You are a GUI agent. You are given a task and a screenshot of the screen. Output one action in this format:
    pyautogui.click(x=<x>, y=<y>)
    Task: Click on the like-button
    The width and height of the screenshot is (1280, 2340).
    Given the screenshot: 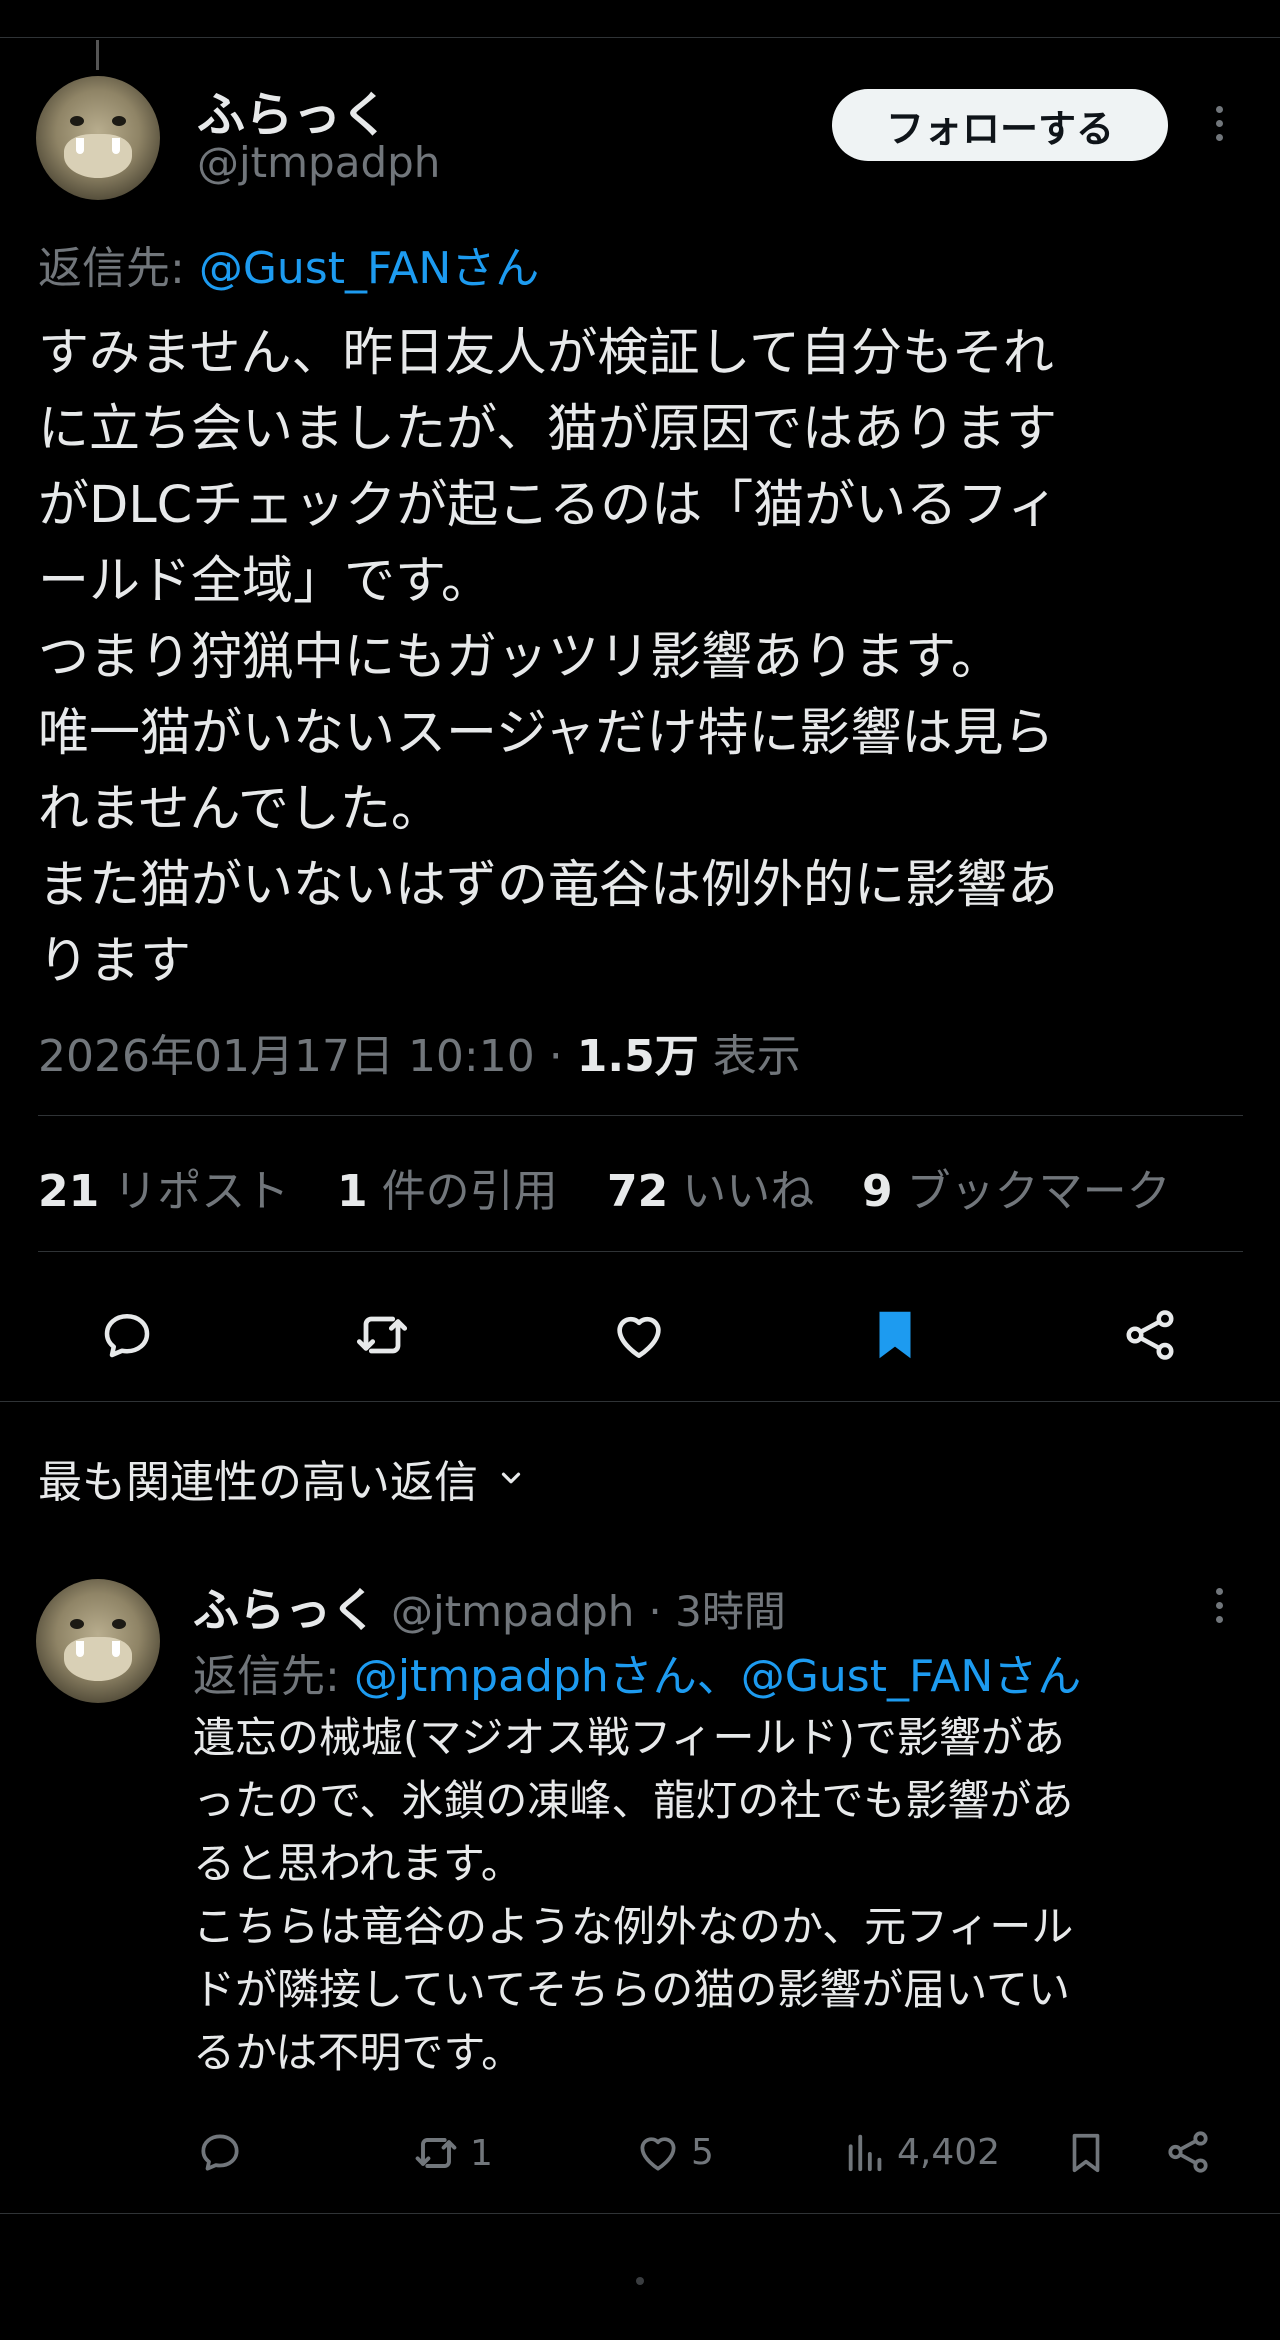 What is the action you would take?
    pyautogui.click(x=639, y=1335)
    